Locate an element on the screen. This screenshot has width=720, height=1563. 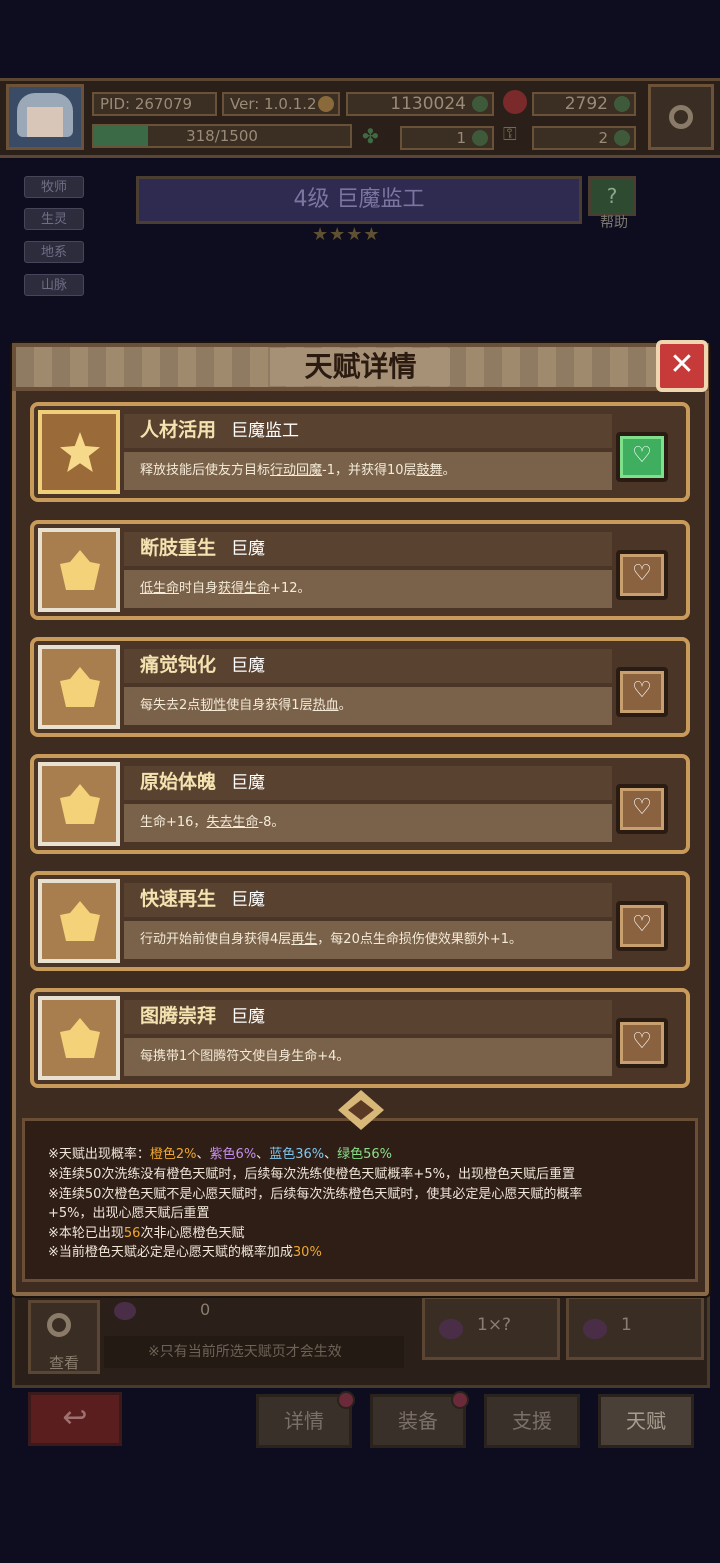
add-clover-icon is located at coordinates (480, 138).